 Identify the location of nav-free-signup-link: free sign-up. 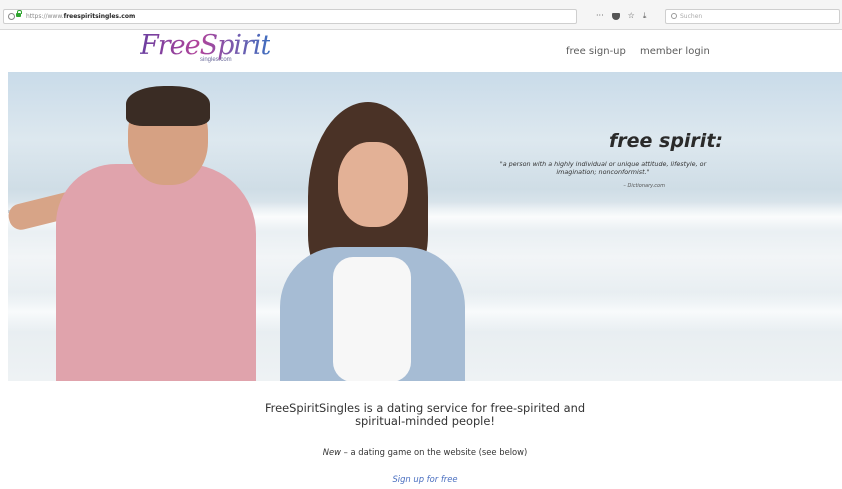
(596, 51).